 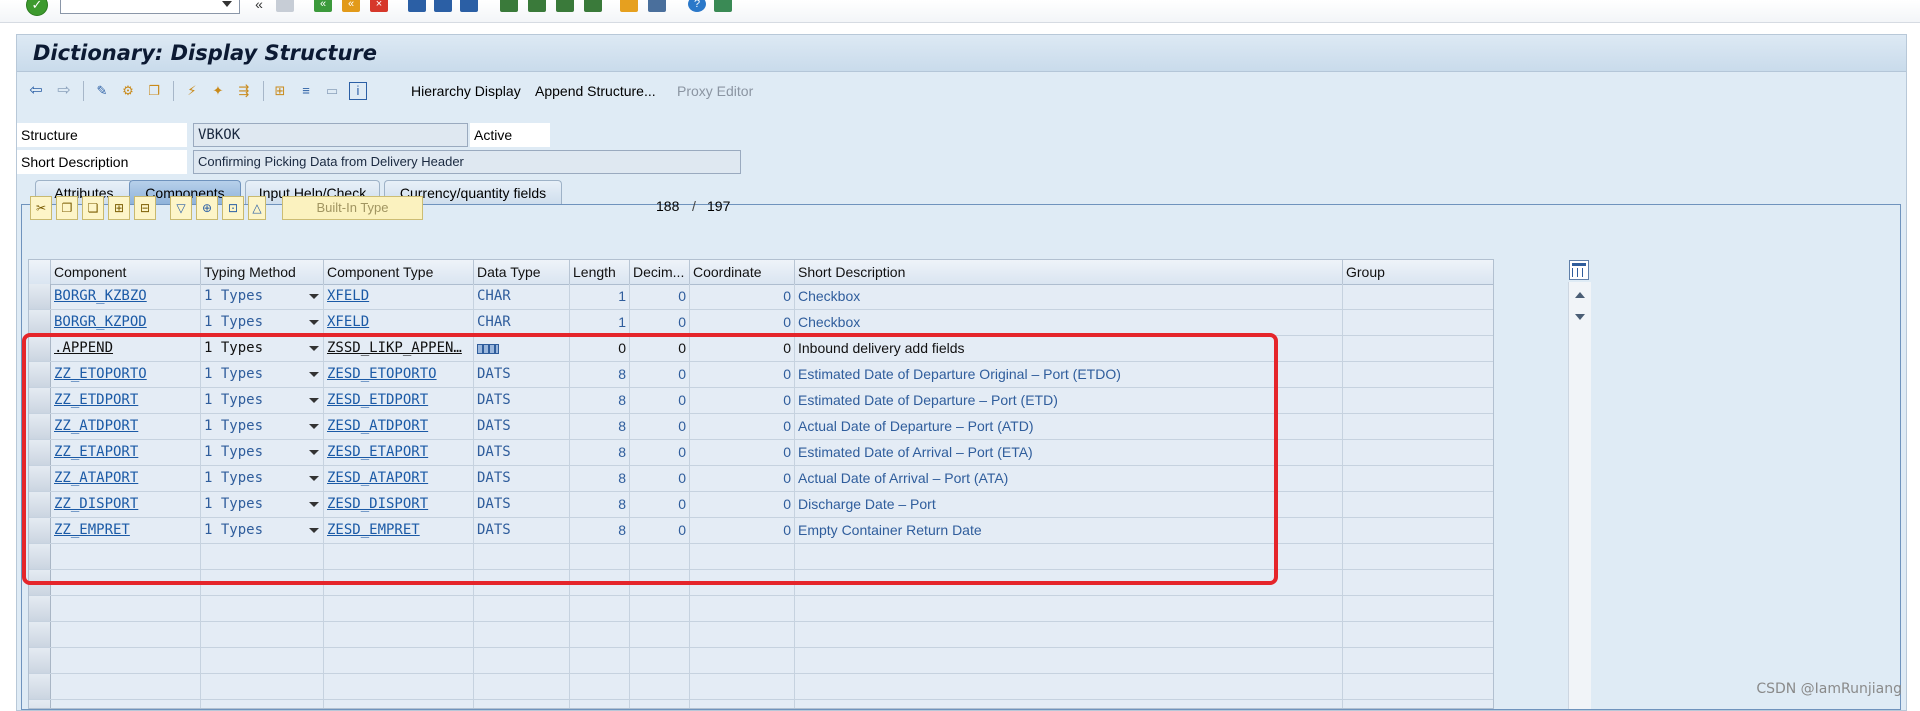 I want to click on first-page-icon, so click(x=509, y=6).